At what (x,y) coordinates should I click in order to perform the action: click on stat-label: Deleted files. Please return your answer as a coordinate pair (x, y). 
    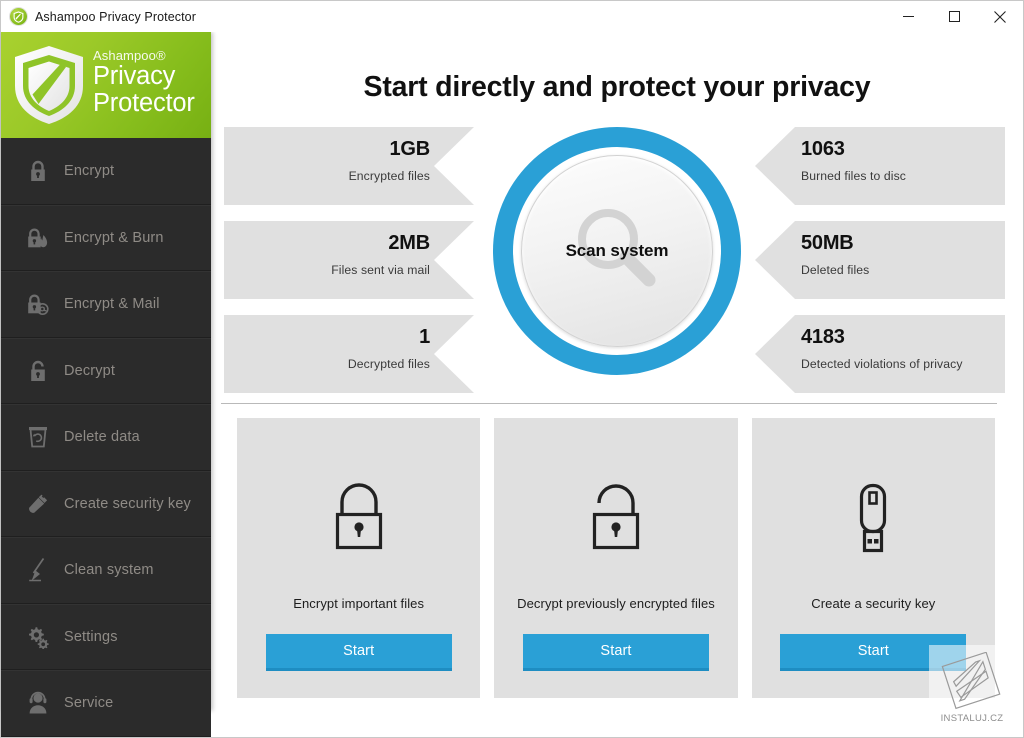
    Looking at the image, I should click on (835, 270).